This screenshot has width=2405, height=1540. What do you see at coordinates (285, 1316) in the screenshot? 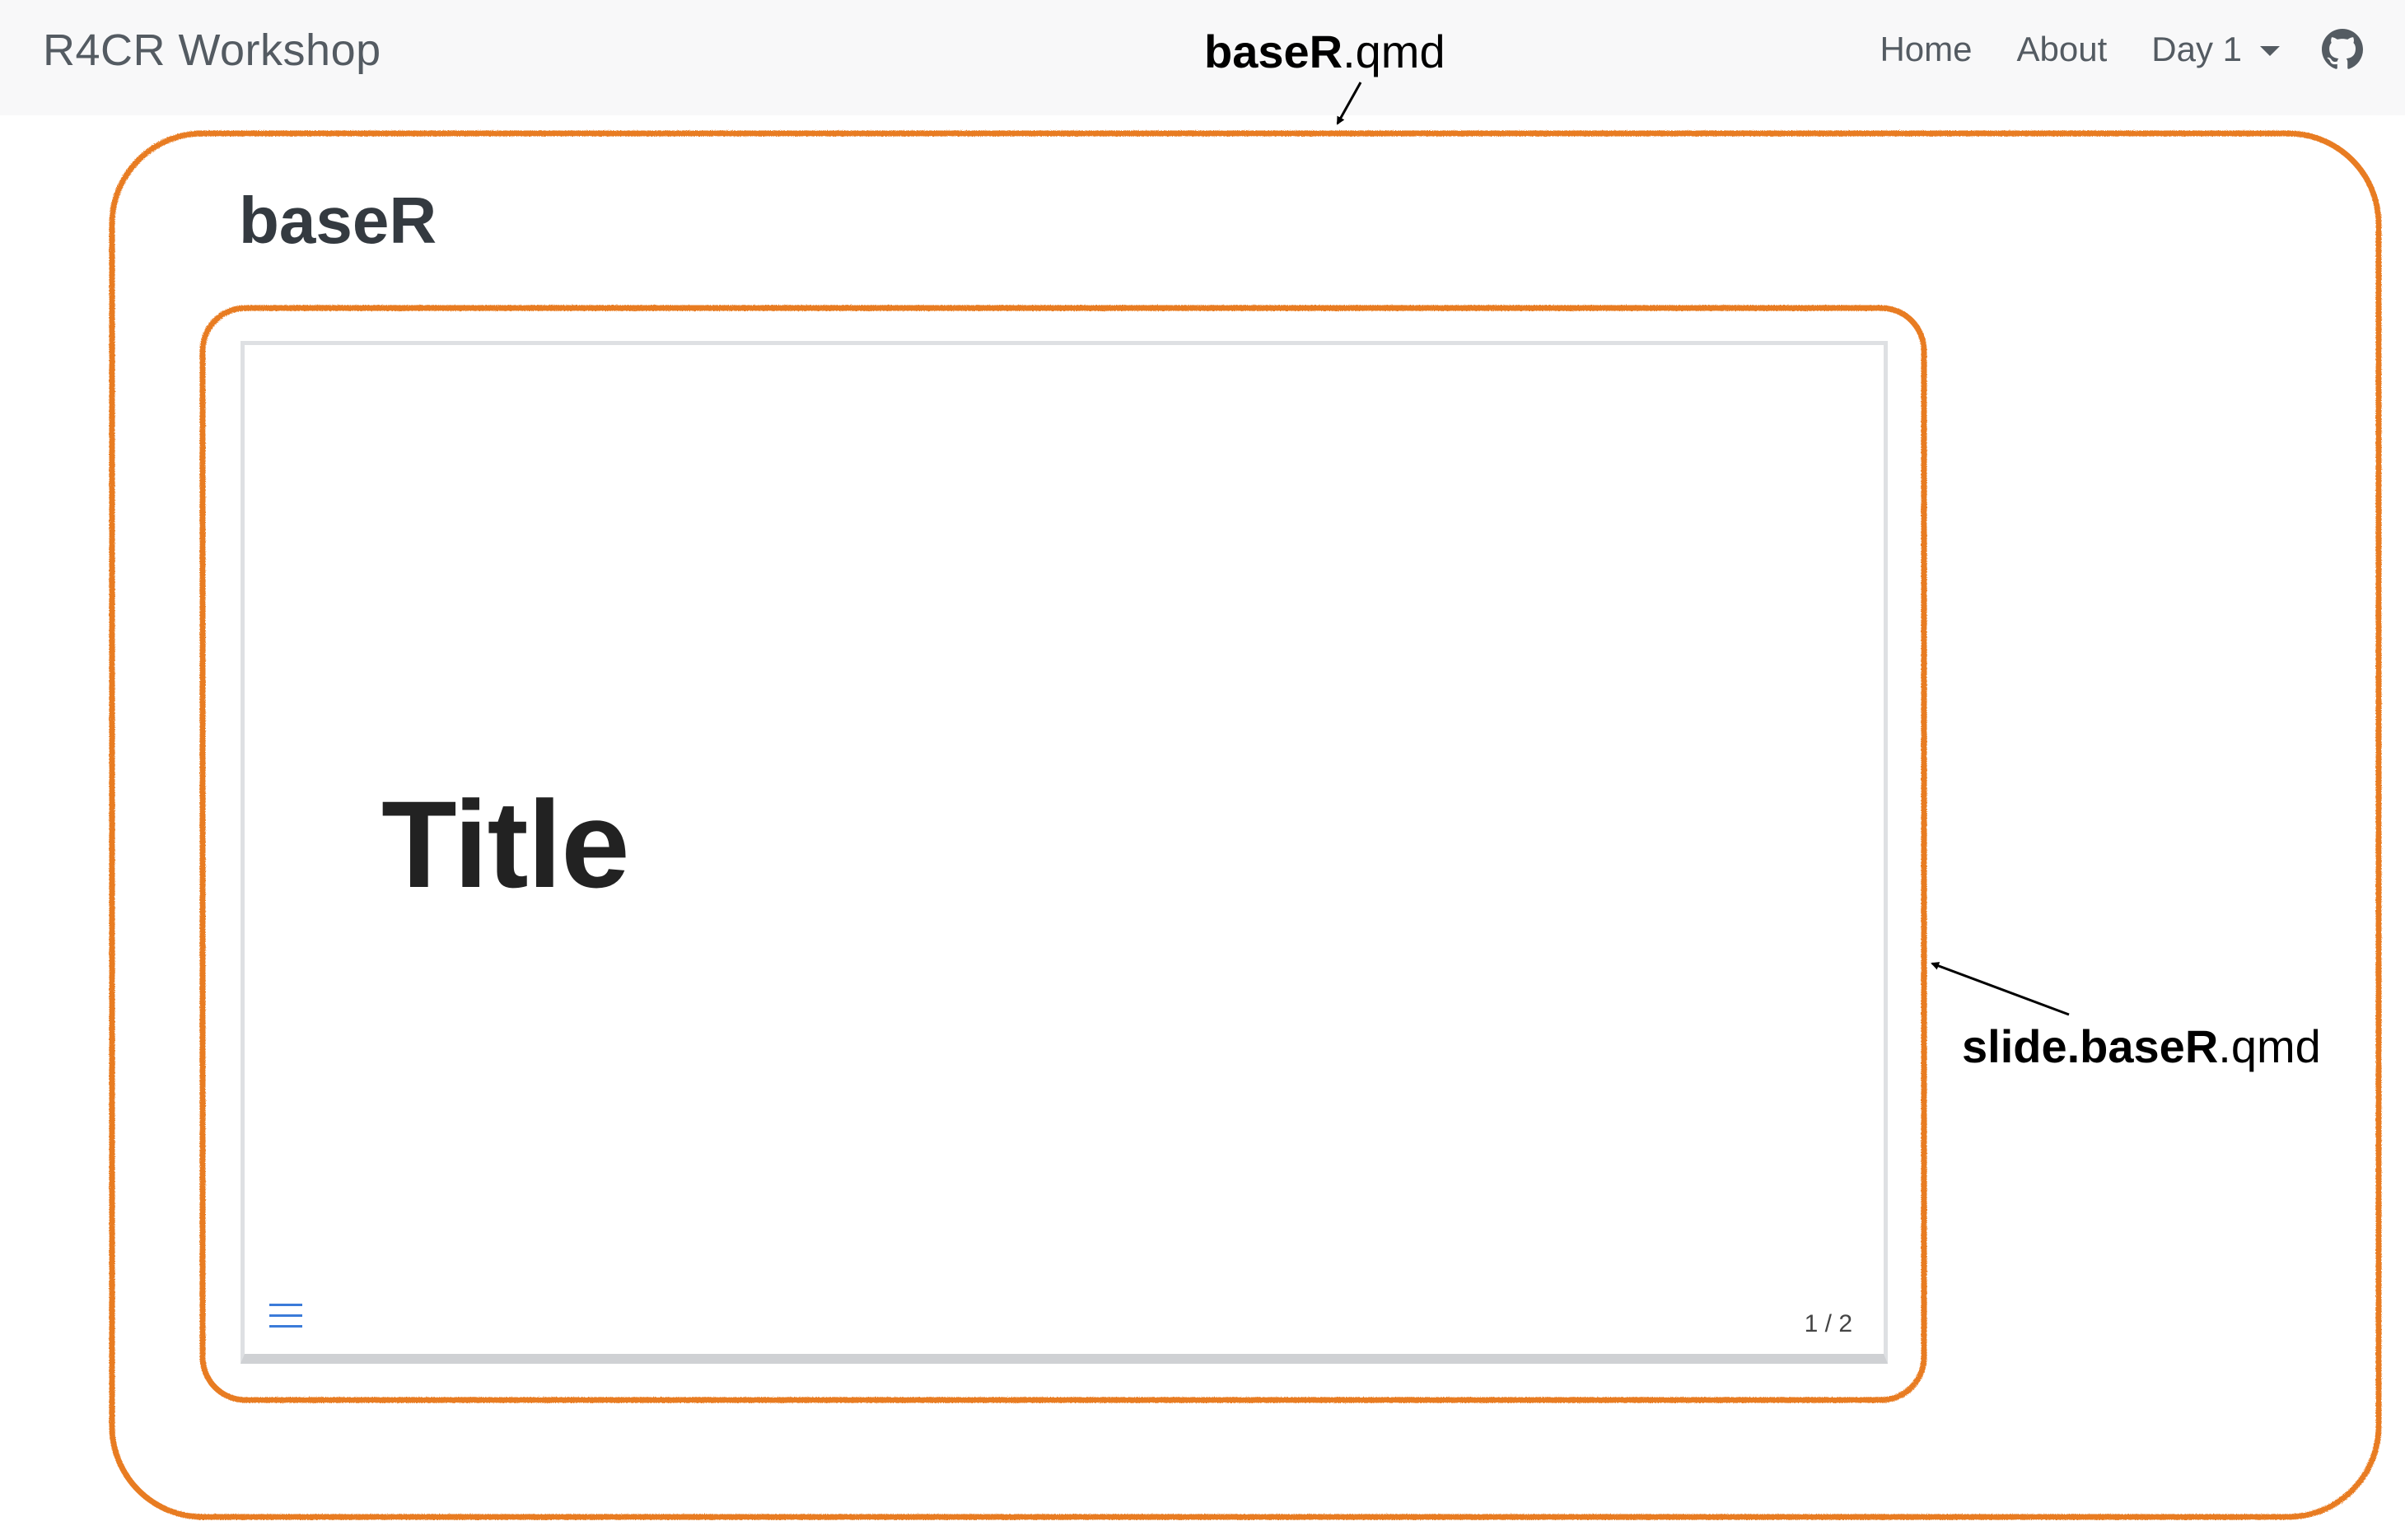
I see `hamburger-menu-icon` at bounding box center [285, 1316].